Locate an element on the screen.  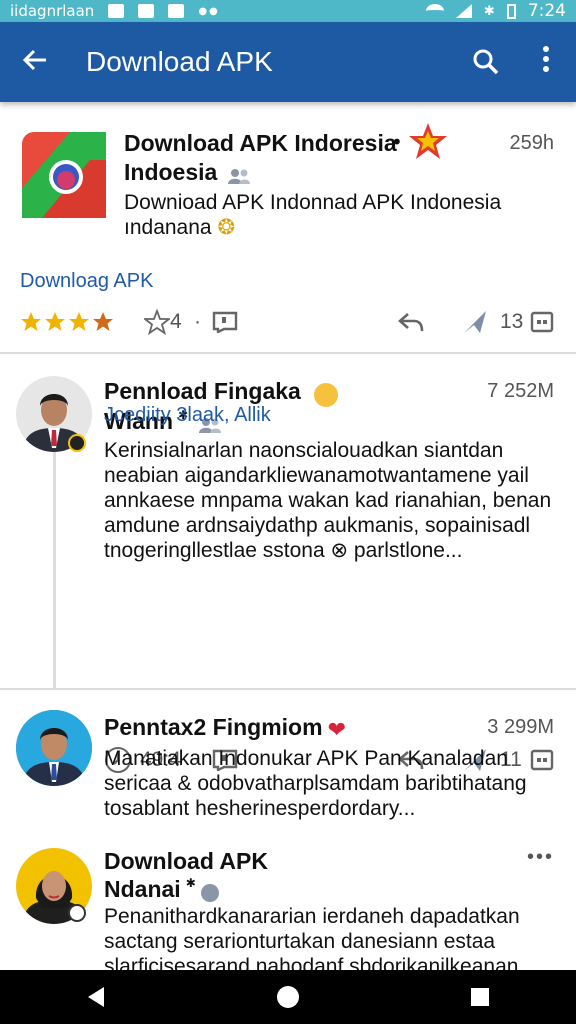
nav-recents-button is located at coordinates (480, 997).